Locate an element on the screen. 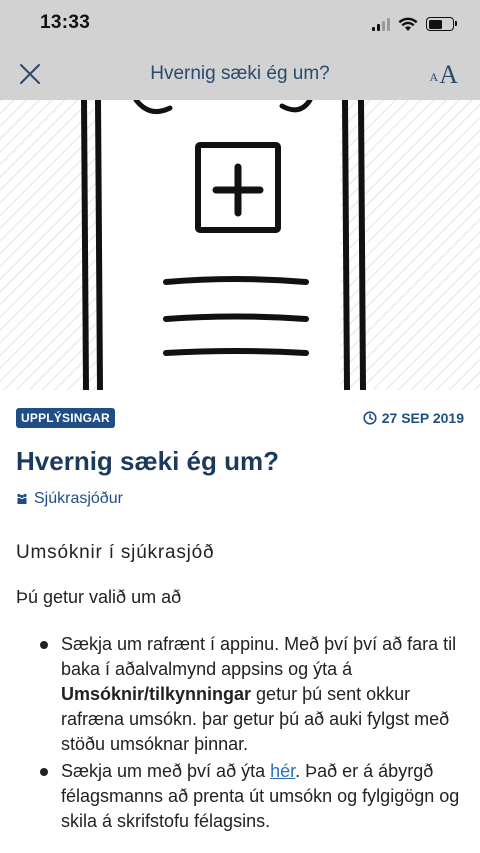  font-size-button: A A is located at coordinates (444, 73).